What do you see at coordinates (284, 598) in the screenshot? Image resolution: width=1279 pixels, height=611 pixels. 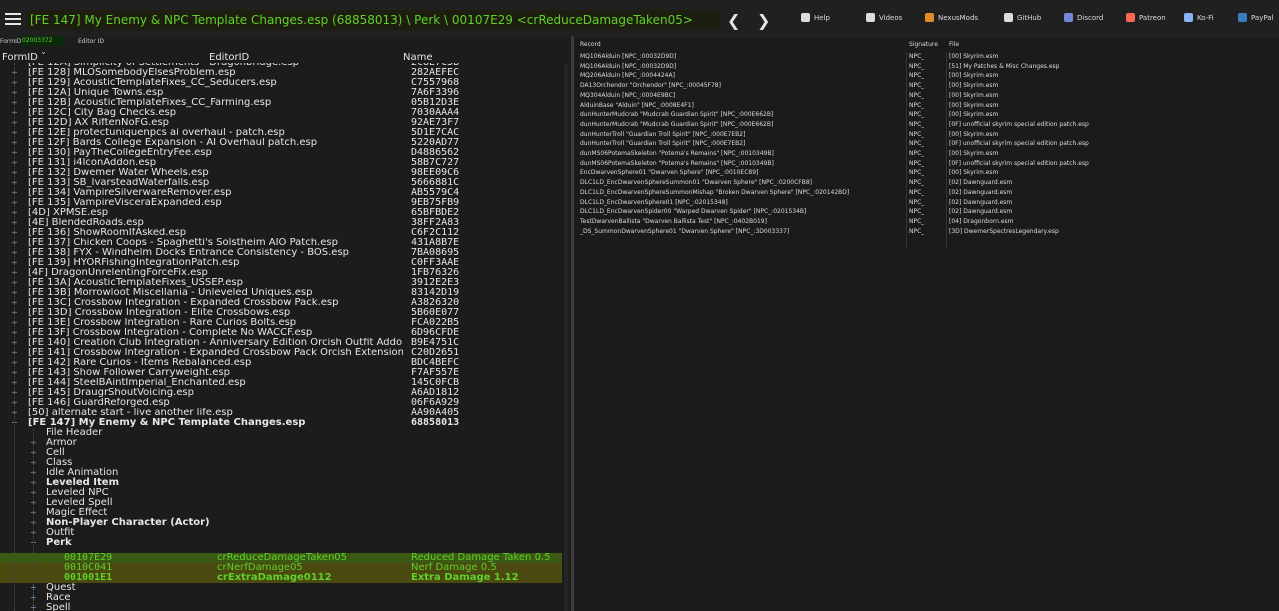 I see `tree-group-race: + Race` at bounding box center [284, 598].